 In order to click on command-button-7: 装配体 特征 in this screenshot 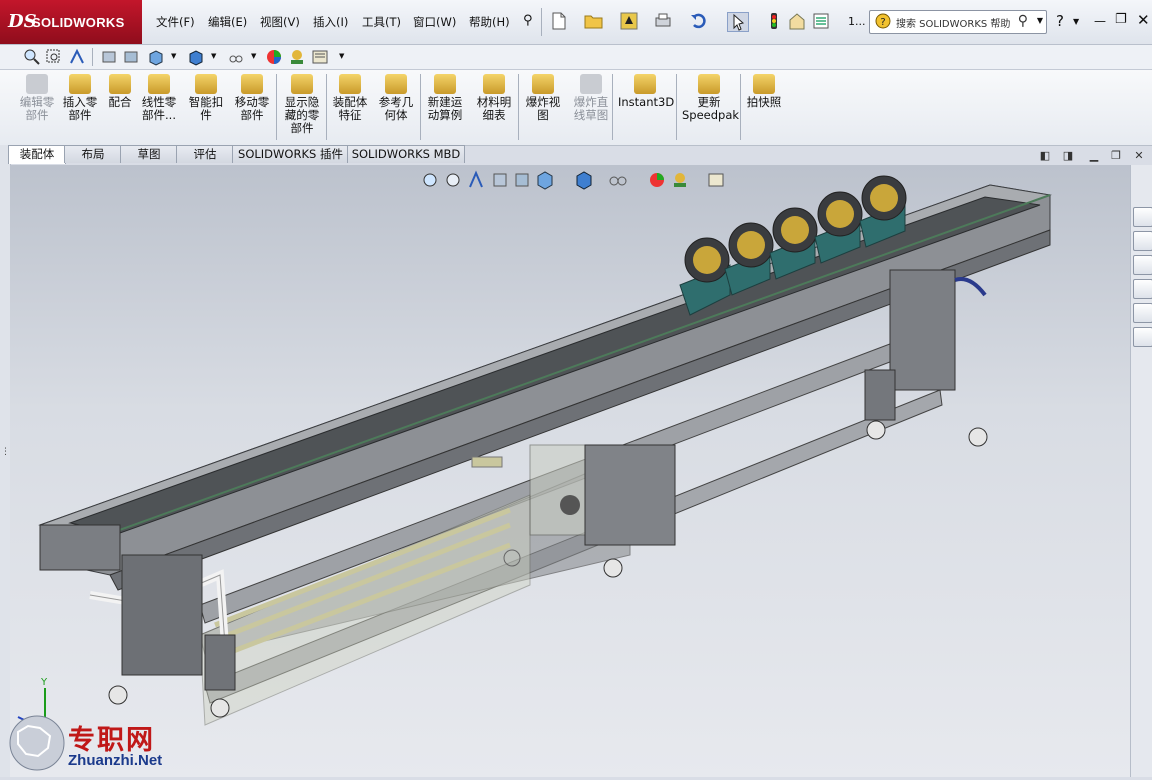, I will do `click(350, 98)`.